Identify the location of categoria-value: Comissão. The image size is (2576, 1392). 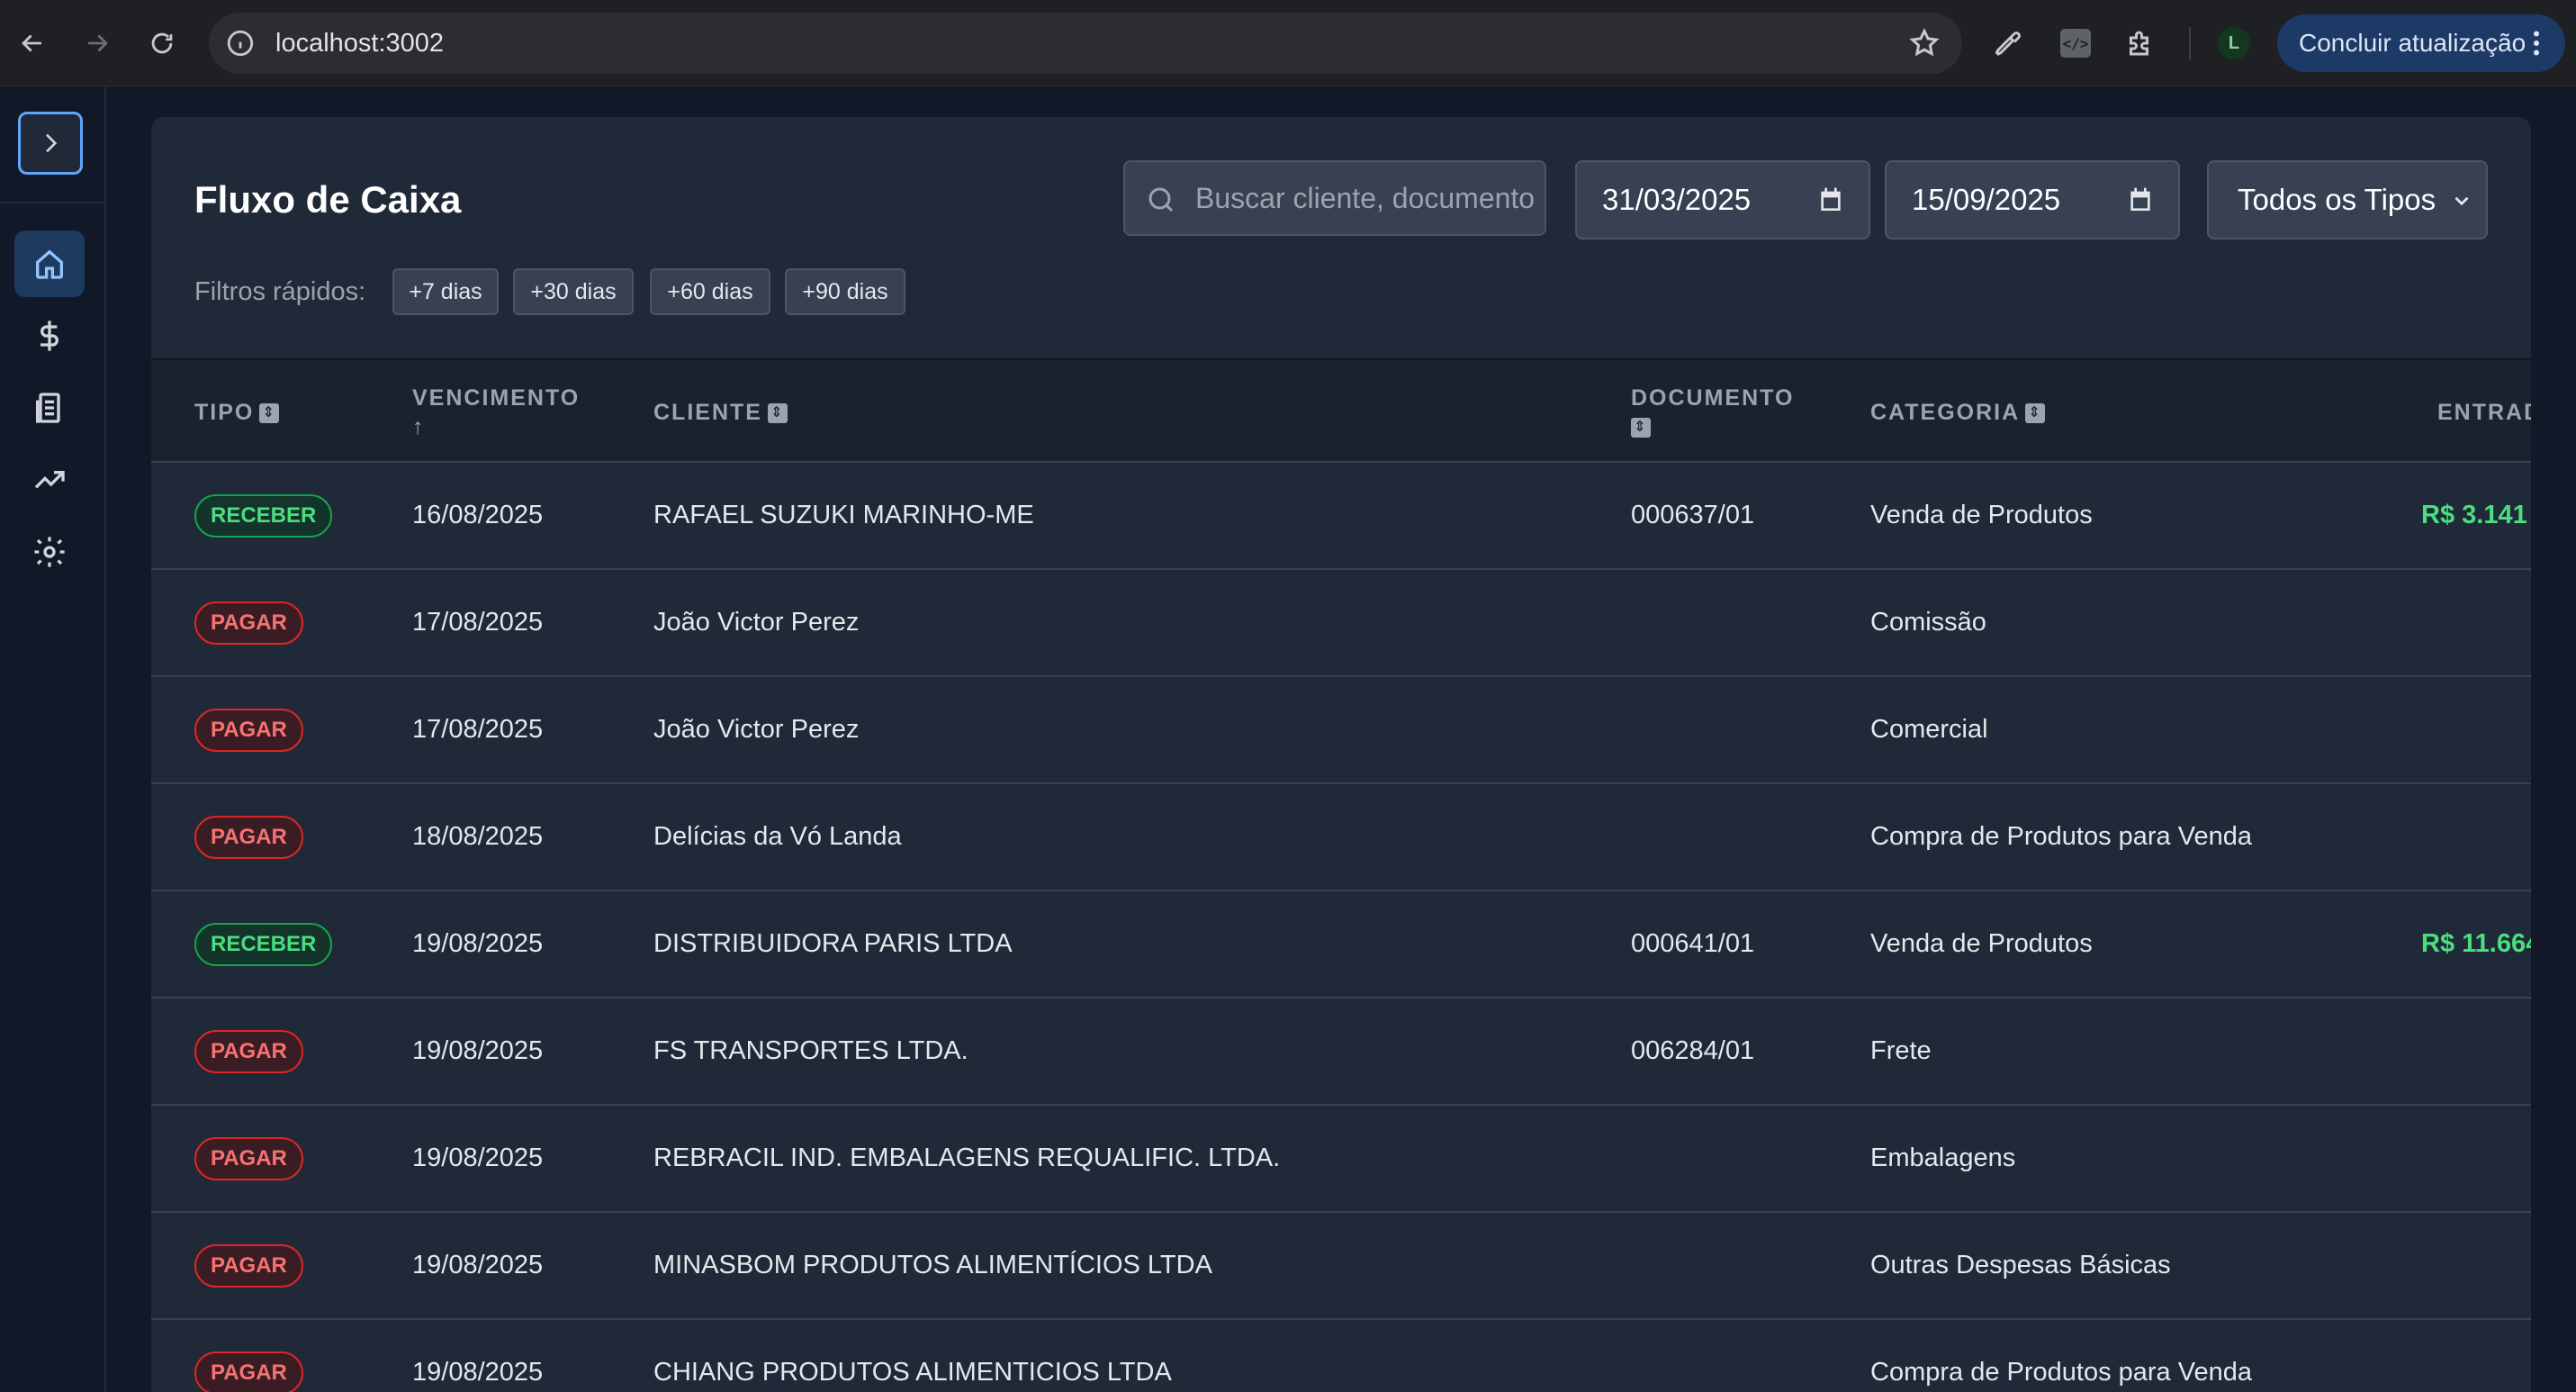
(1928, 622).